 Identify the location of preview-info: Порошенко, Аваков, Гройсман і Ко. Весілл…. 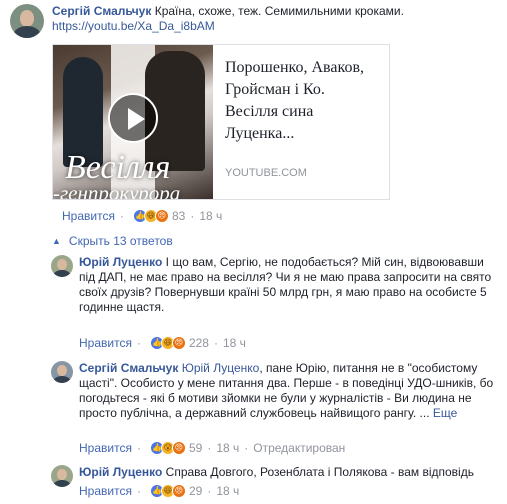
(301, 122).